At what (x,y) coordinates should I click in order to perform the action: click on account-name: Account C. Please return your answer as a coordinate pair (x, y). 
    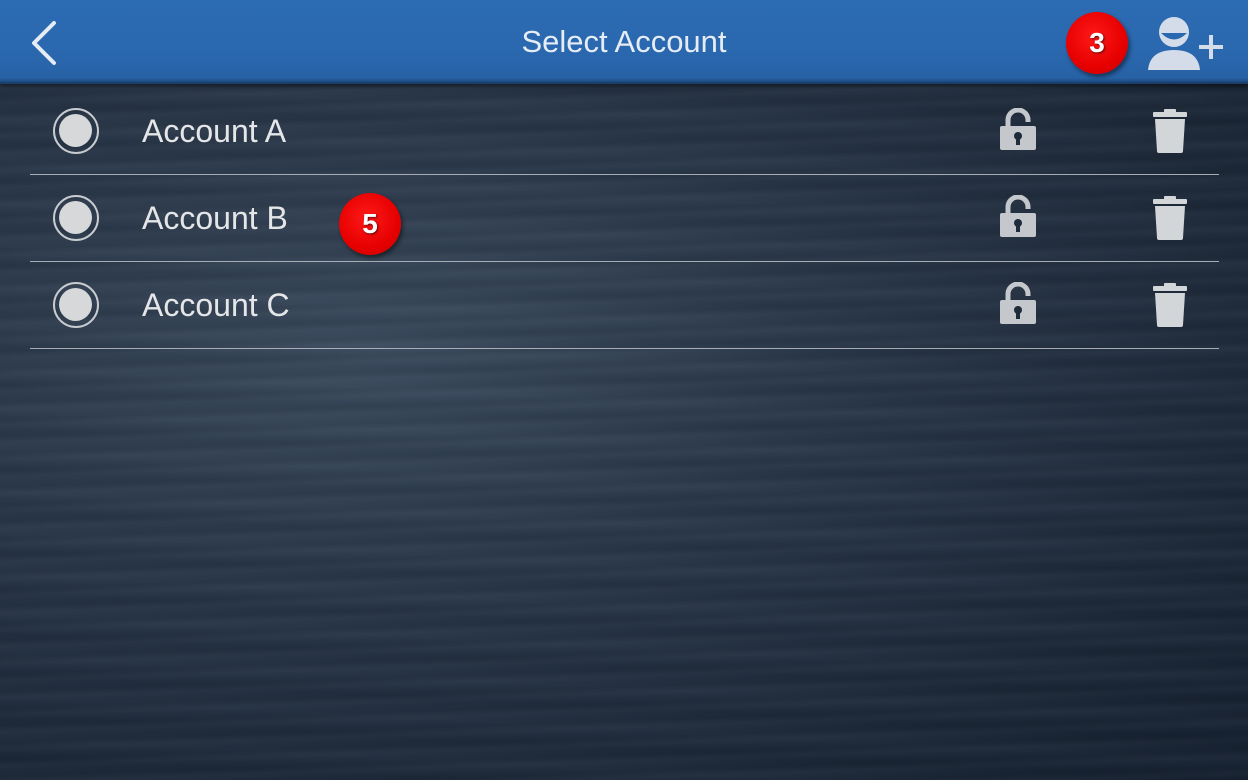
    Looking at the image, I should click on (216, 305).